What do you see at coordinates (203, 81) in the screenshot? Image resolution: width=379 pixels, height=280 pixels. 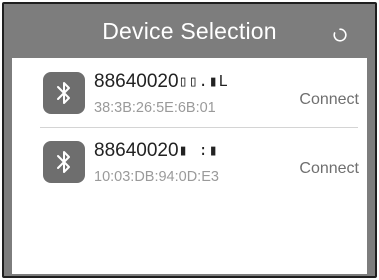 I see `device-name-masked: ▯▯.▮L` at bounding box center [203, 81].